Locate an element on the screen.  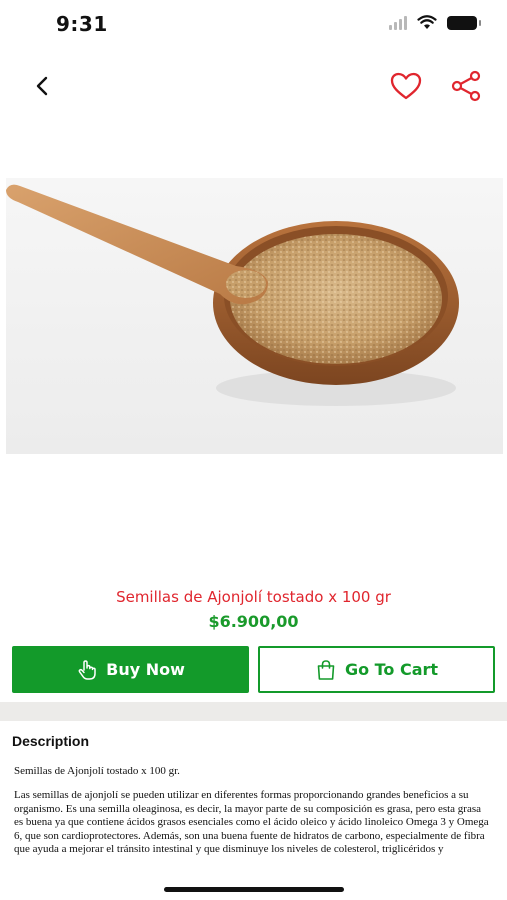
buy-now-label: Buy Now is located at coordinates (145, 669).